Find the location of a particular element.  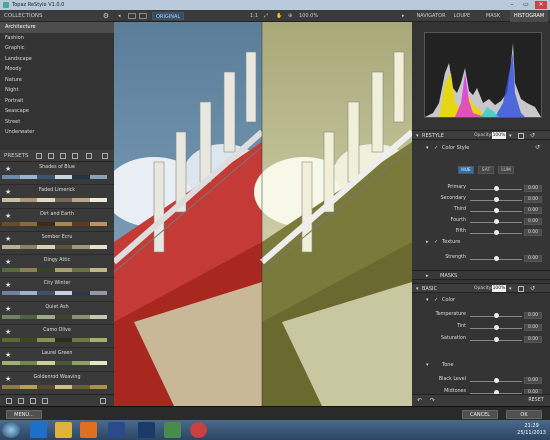

split-view-icon is located at coordinates (143, 16).